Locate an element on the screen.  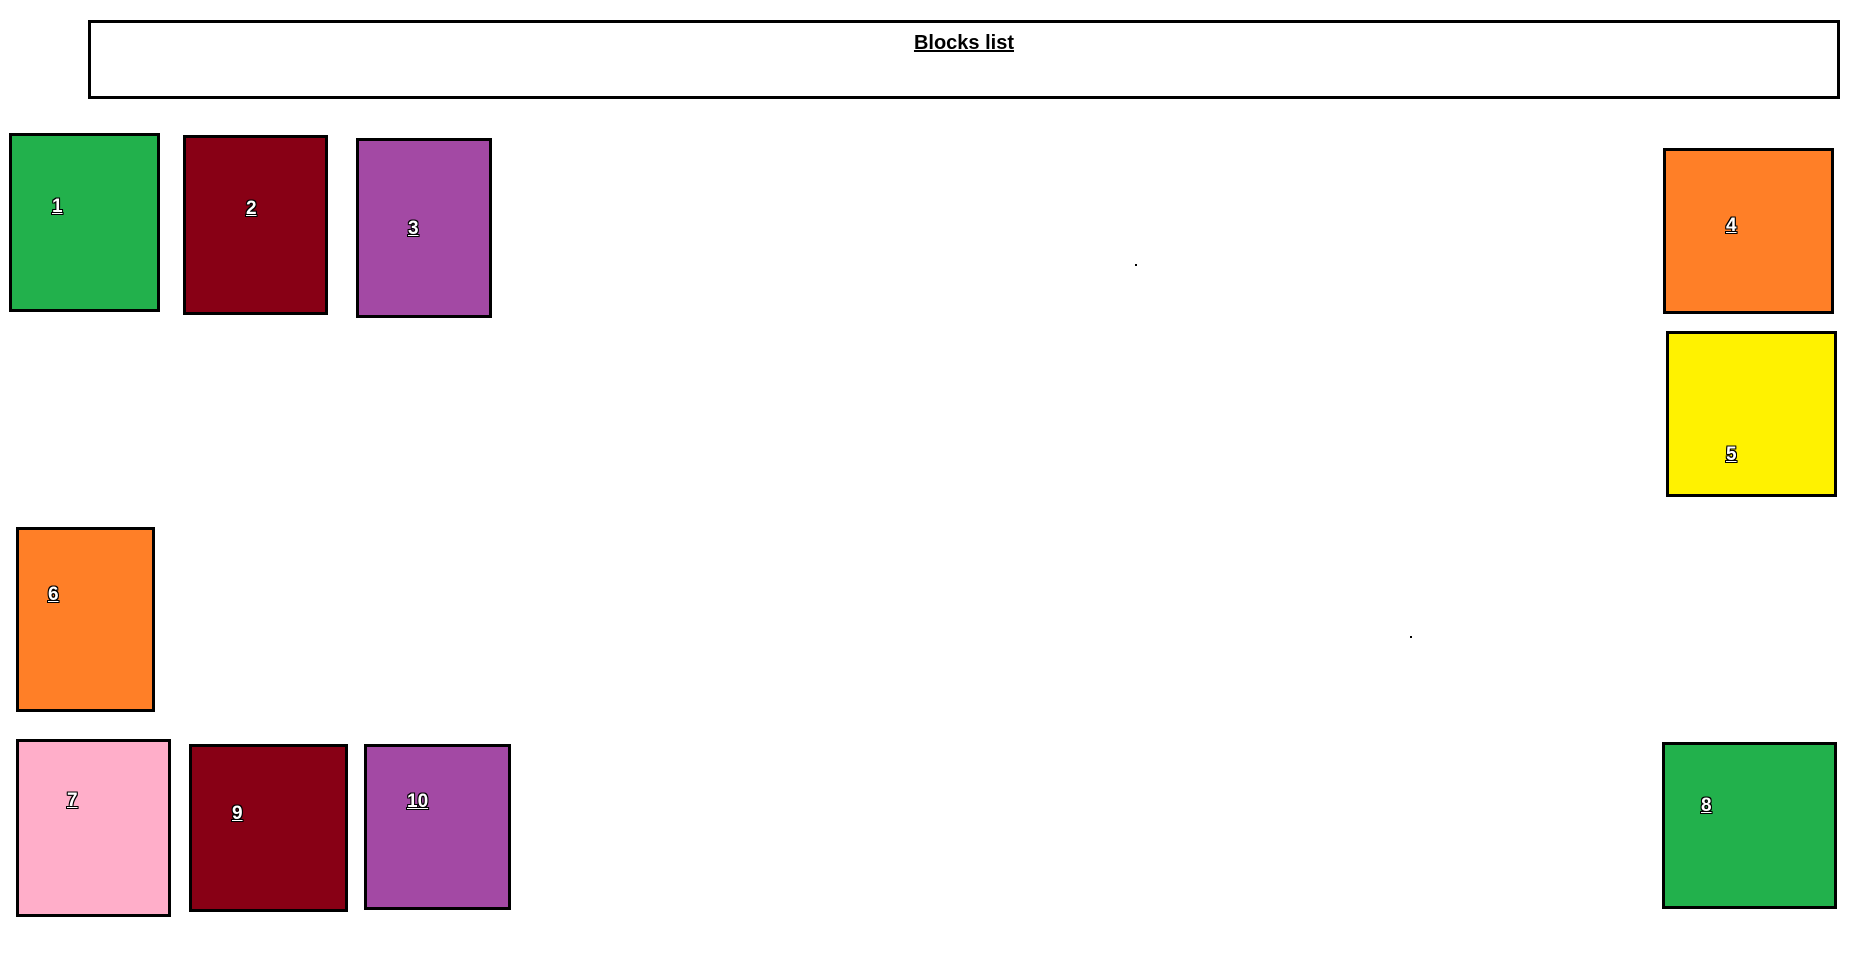
block-label: 9 is located at coordinates (237, 813).